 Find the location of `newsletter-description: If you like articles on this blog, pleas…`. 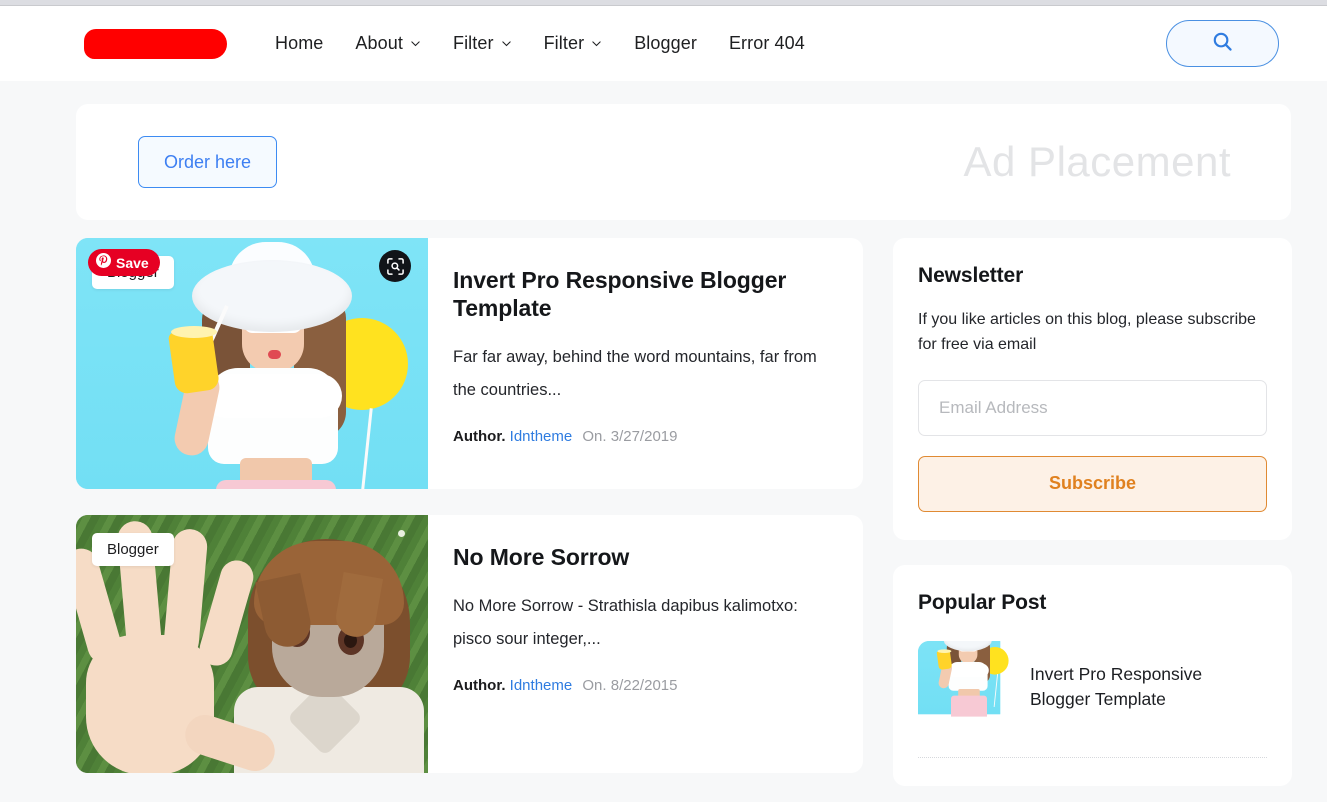

newsletter-description: If you like articles on this blog, pleas… is located at coordinates (1087, 332).